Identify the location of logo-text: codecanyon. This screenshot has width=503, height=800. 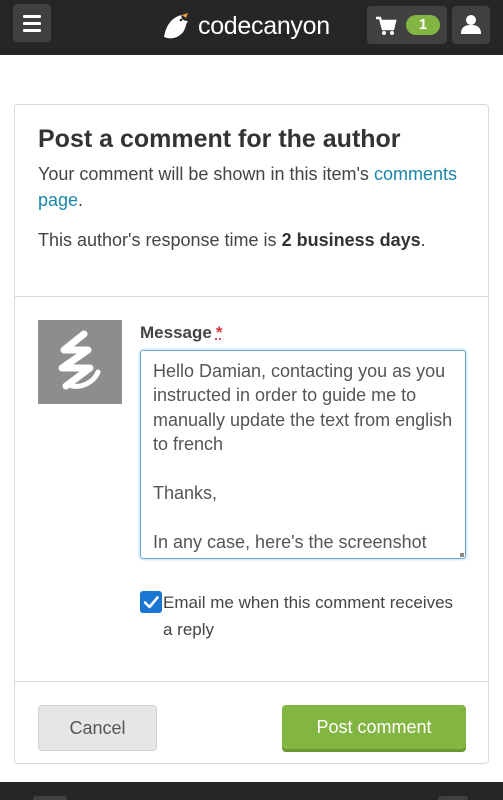
(264, 25).